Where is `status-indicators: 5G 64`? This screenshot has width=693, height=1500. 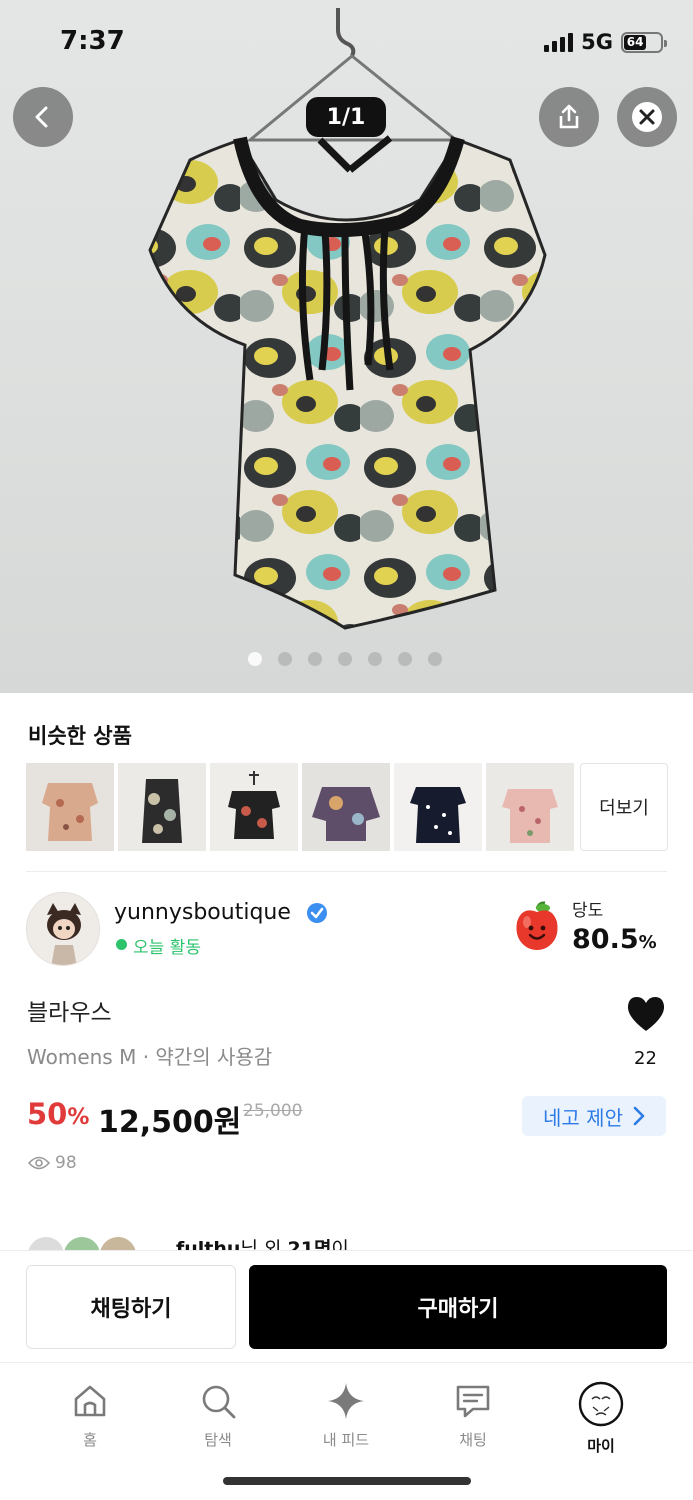
status-indicators: 5G 64 is located at coordinates (605, 42).